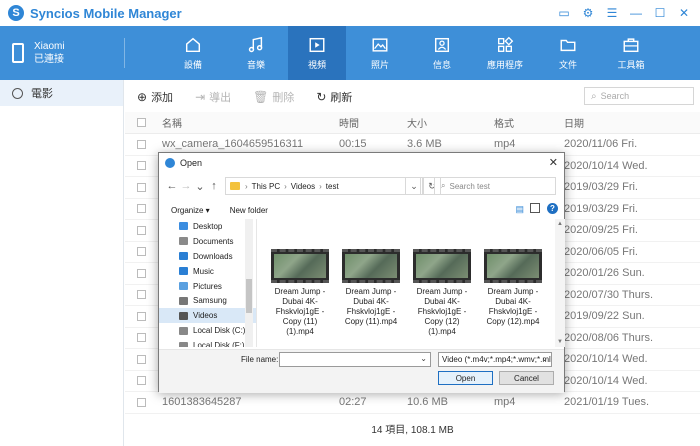 This screenshot has width=700, height=446. I want to click on nav-pane-item: Pictures, so click(207, 286).